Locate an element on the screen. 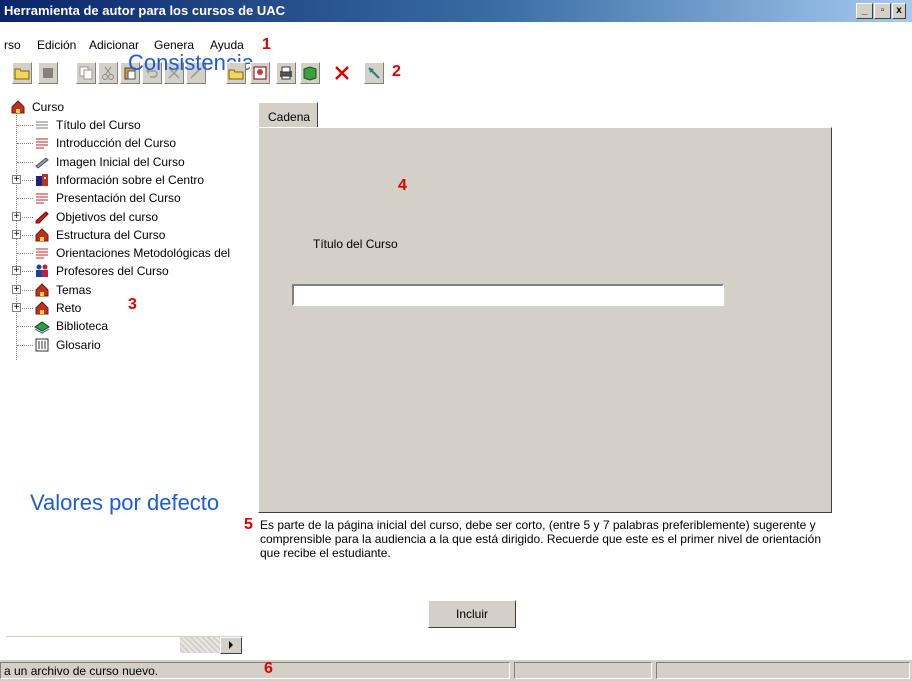 The width and height of the screenshot is (912, 681). cut-button is located at coordinates (108, 73).